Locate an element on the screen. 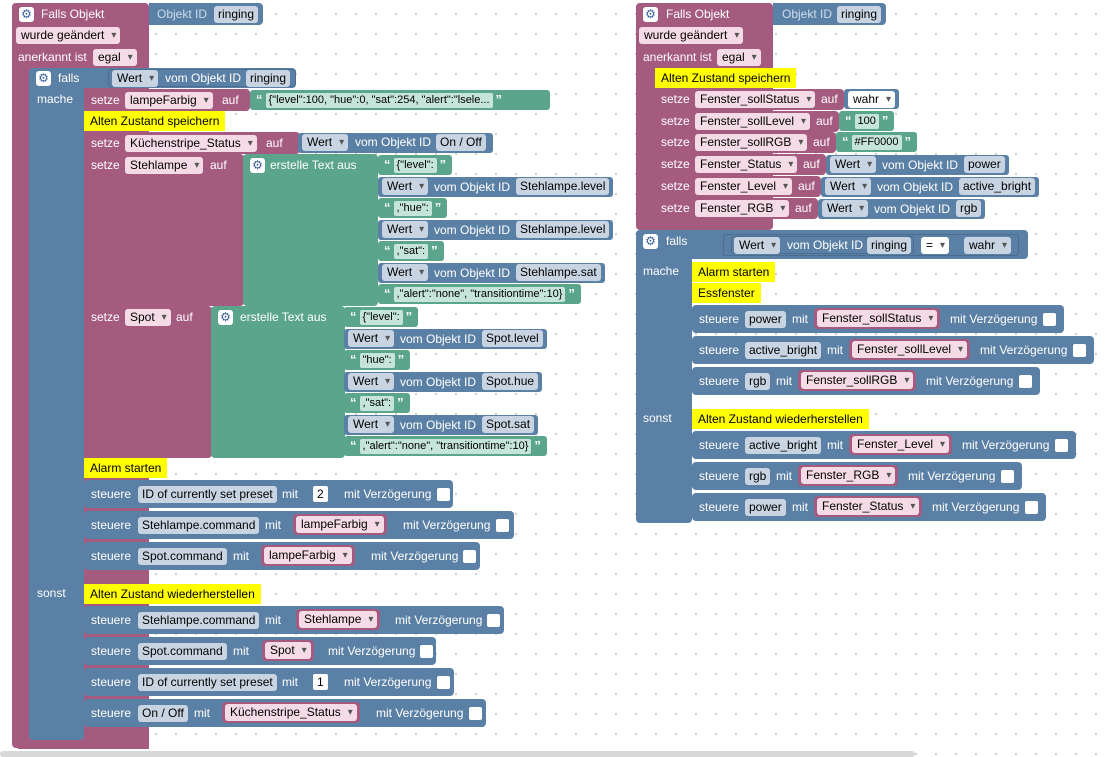 This screenshot has width=1113, height=757. variable-name: Fenster_Status is located at coordinates (868, 506).